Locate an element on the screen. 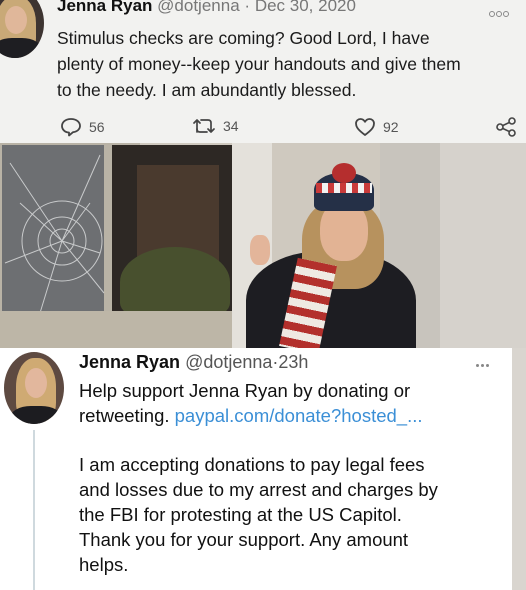 Image resolution: width=526 pixels, height=590 pixels. like-count: 92 is located at coordinates (391, 127).